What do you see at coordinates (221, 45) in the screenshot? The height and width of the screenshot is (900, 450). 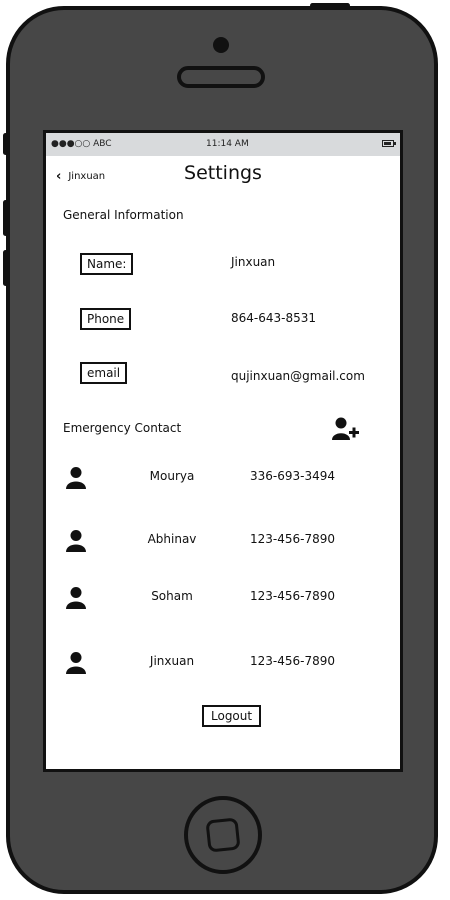 I see `front-camera` at bounding box center [221, 45].